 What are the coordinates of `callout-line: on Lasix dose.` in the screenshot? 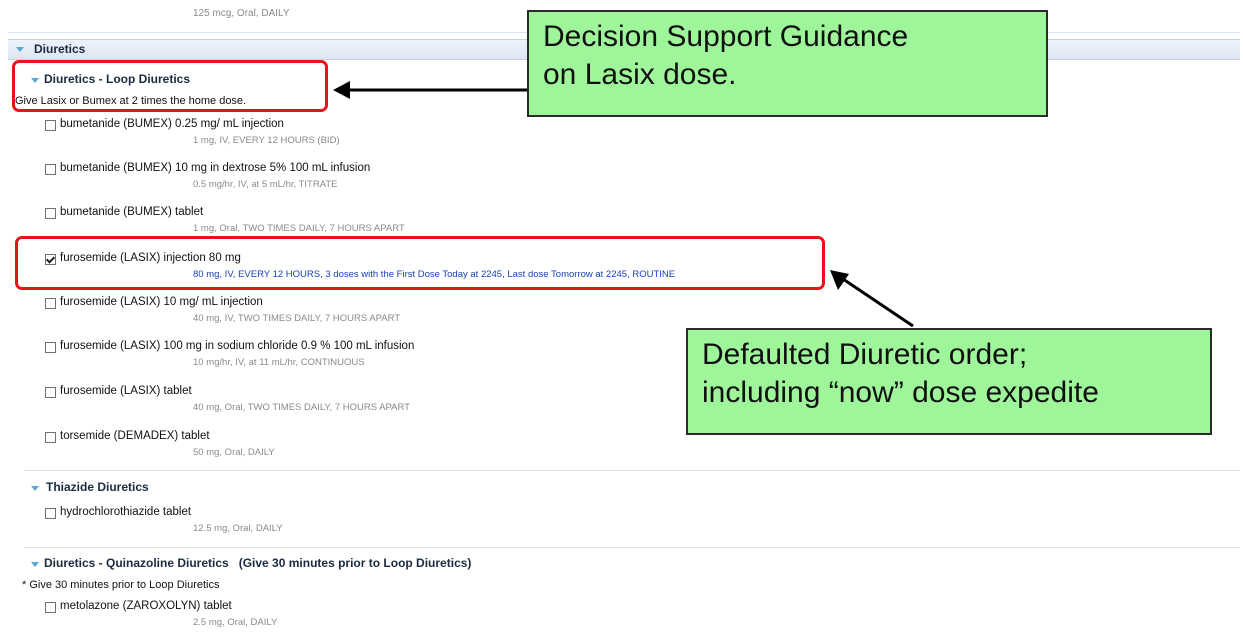 It's located at (640, 74).